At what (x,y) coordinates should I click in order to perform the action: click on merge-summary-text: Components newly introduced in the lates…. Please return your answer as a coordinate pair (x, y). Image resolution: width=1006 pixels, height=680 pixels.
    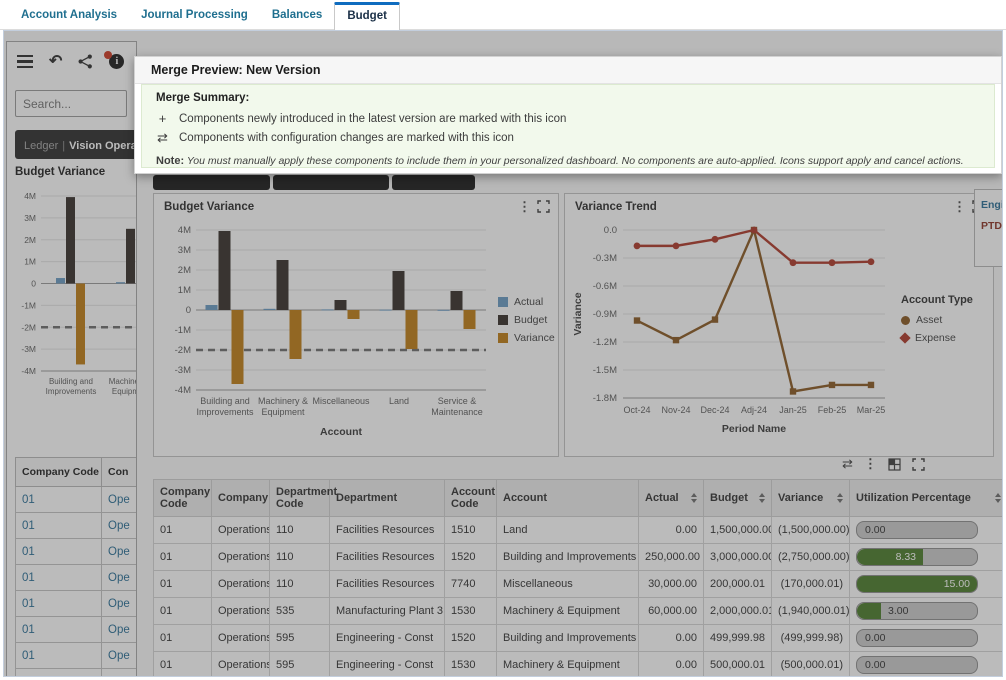
    Looking at the image, I should click on (373, 118).